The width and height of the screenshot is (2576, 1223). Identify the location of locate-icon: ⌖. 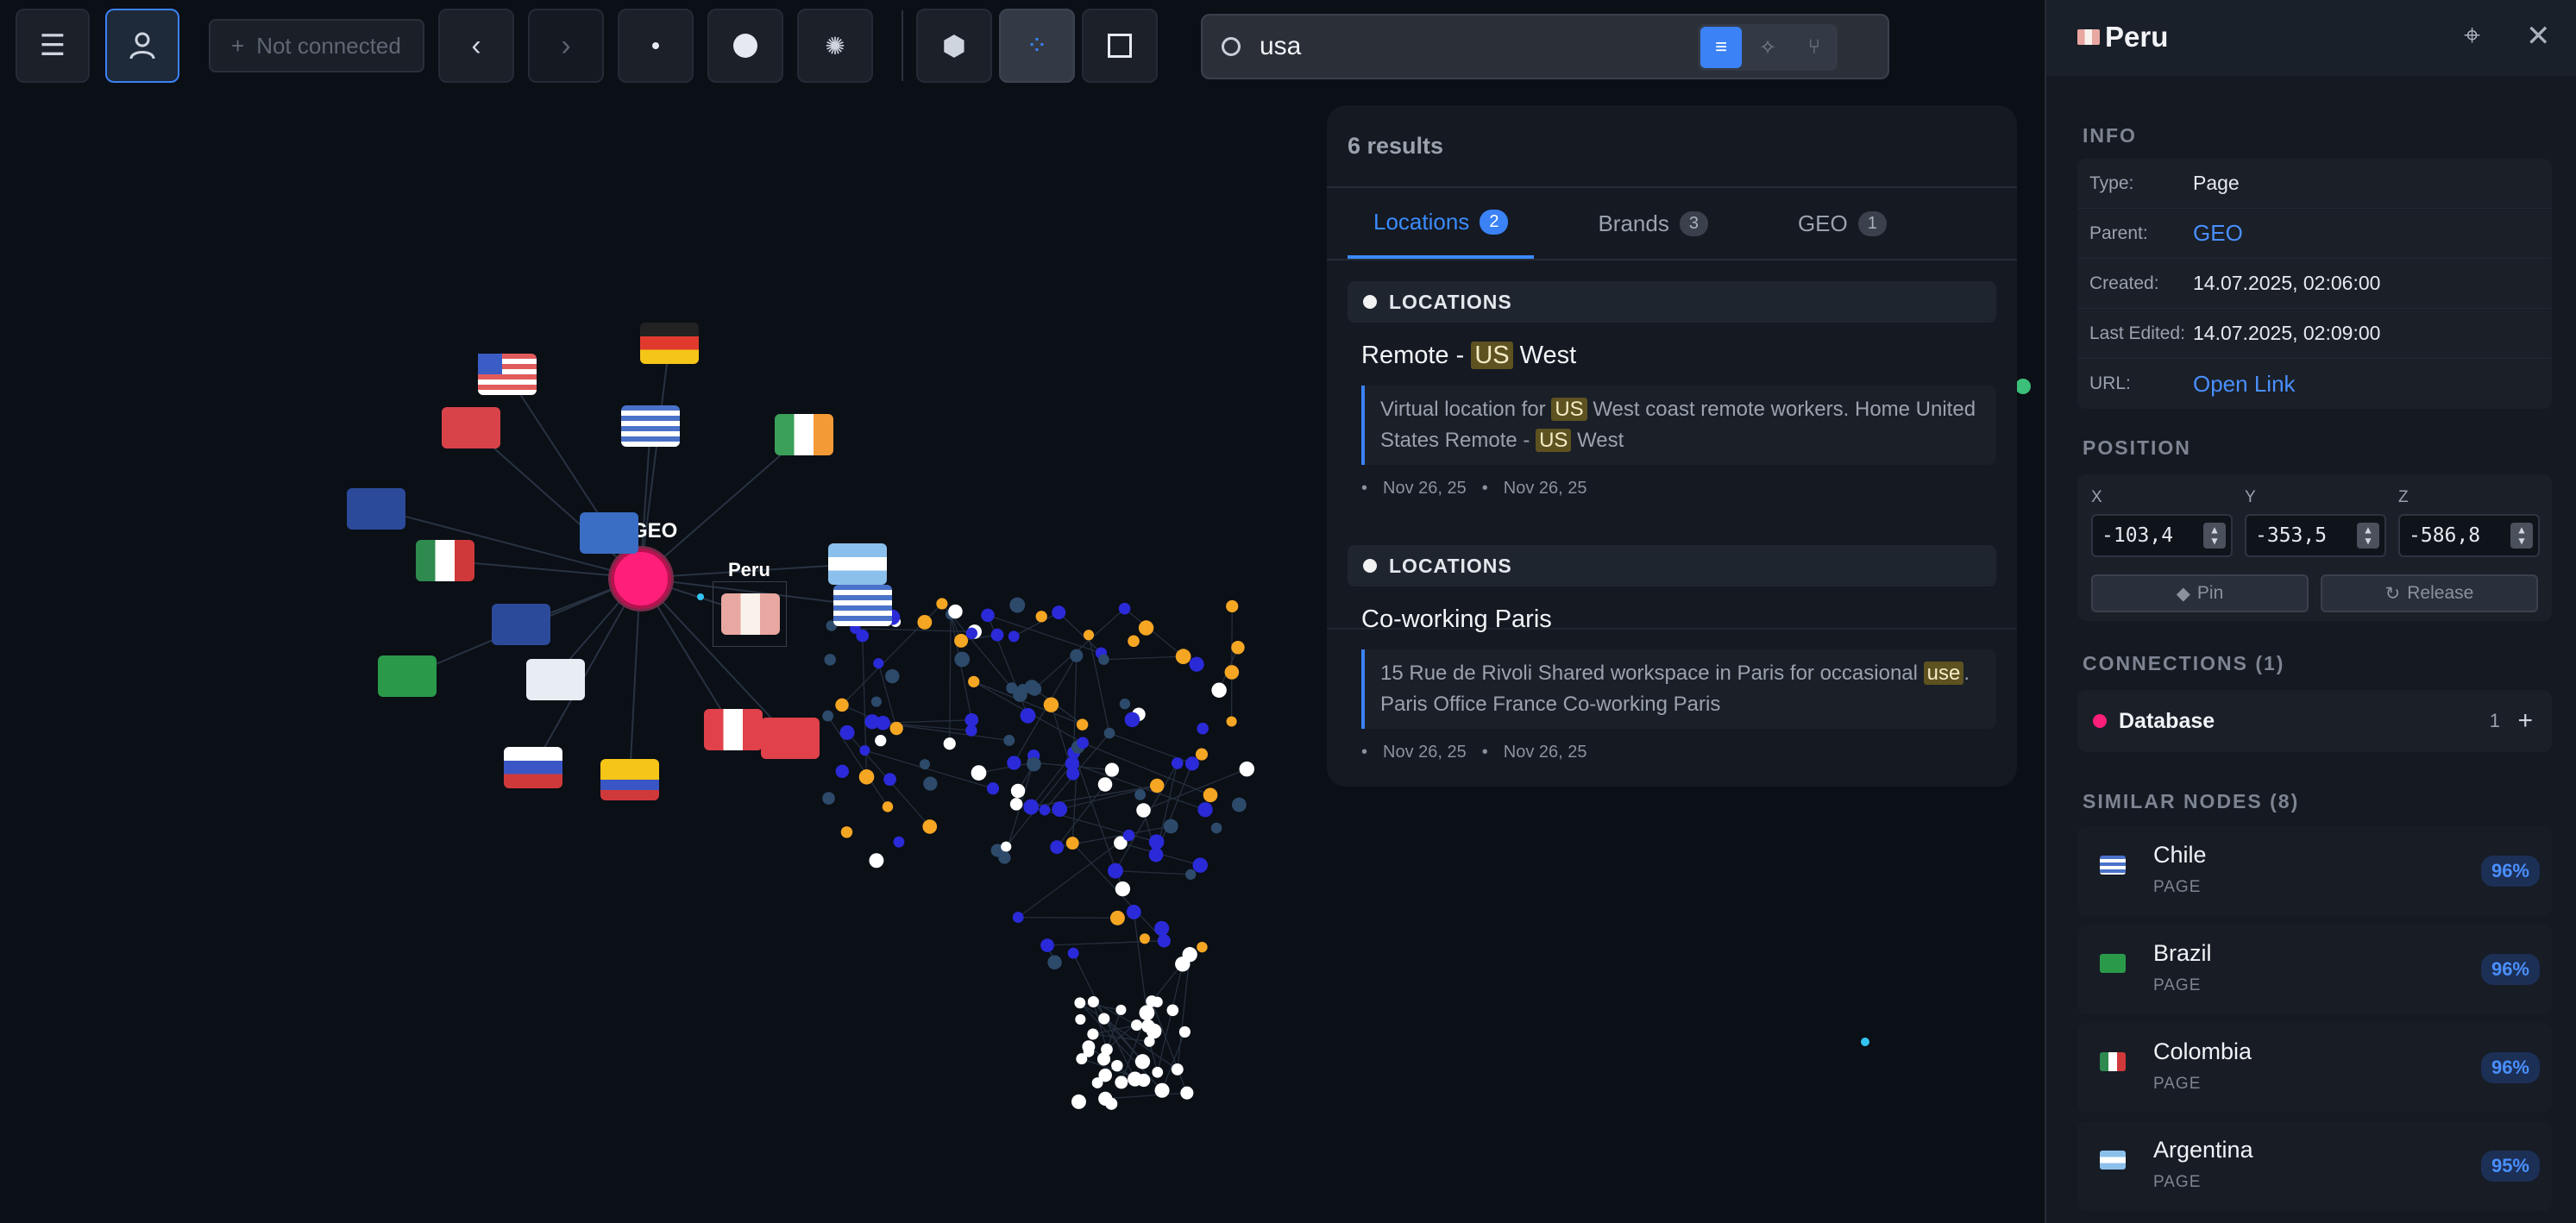
(2472, 36).